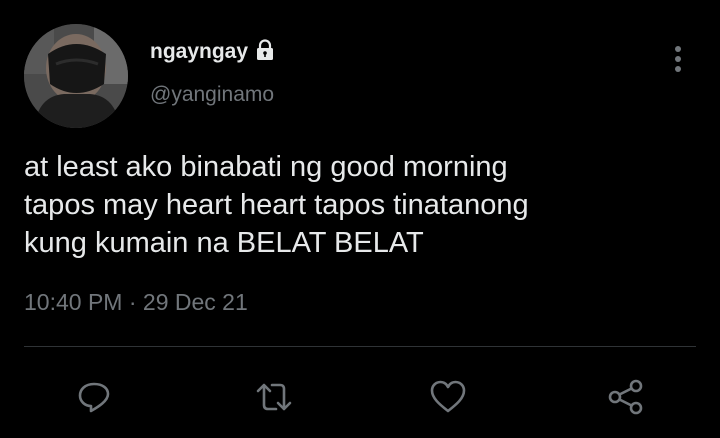 This screenshot has height=438, width=720. I want to click on author-name-row: ngayngay, so click(213, 51).